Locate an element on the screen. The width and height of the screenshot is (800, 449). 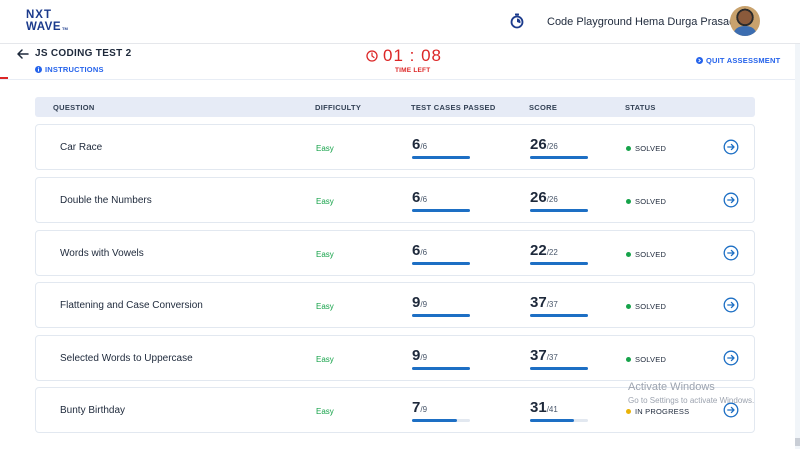
logo-line-2: WAVETM is located at coordinates (50, 28).